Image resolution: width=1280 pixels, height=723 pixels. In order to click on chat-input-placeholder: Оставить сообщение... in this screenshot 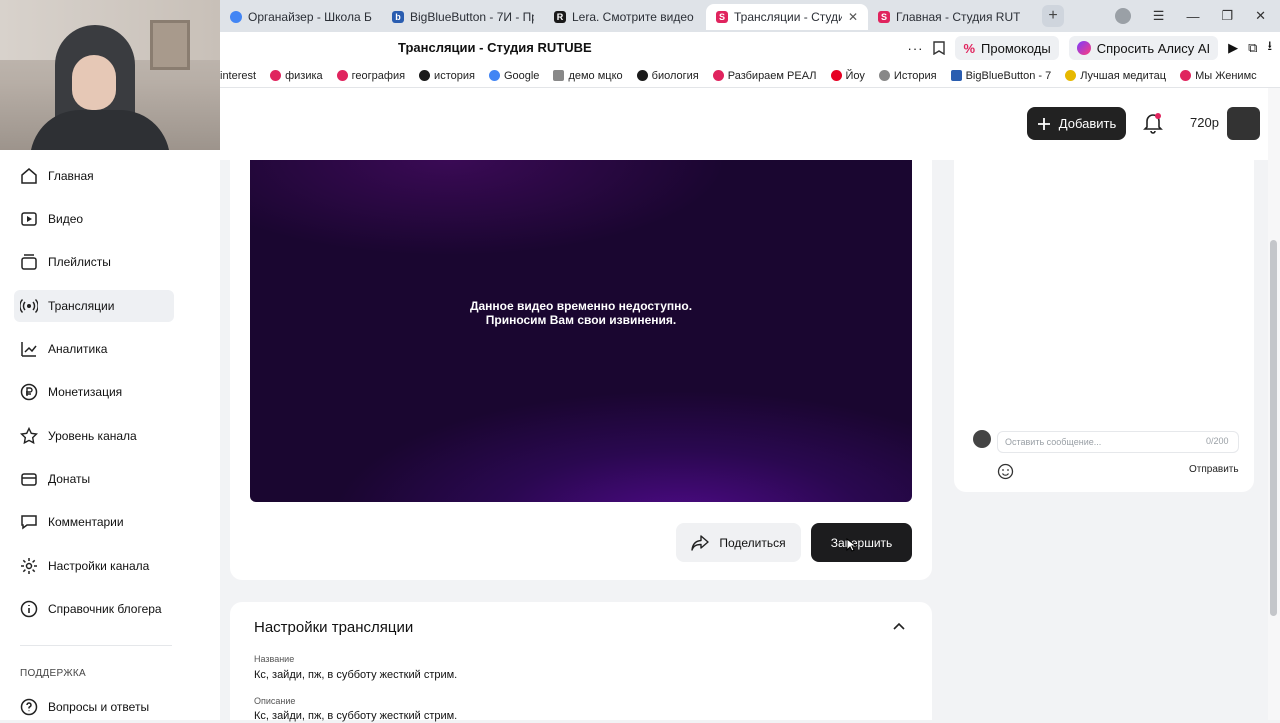, I will do `click(1053, 442)`.